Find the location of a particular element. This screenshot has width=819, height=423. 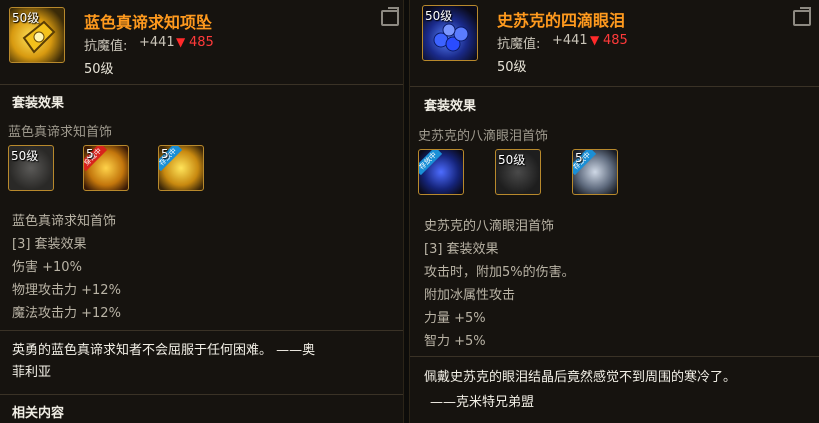

set-line: 物理攻击力 +12% is located at coordinates (66, 290).